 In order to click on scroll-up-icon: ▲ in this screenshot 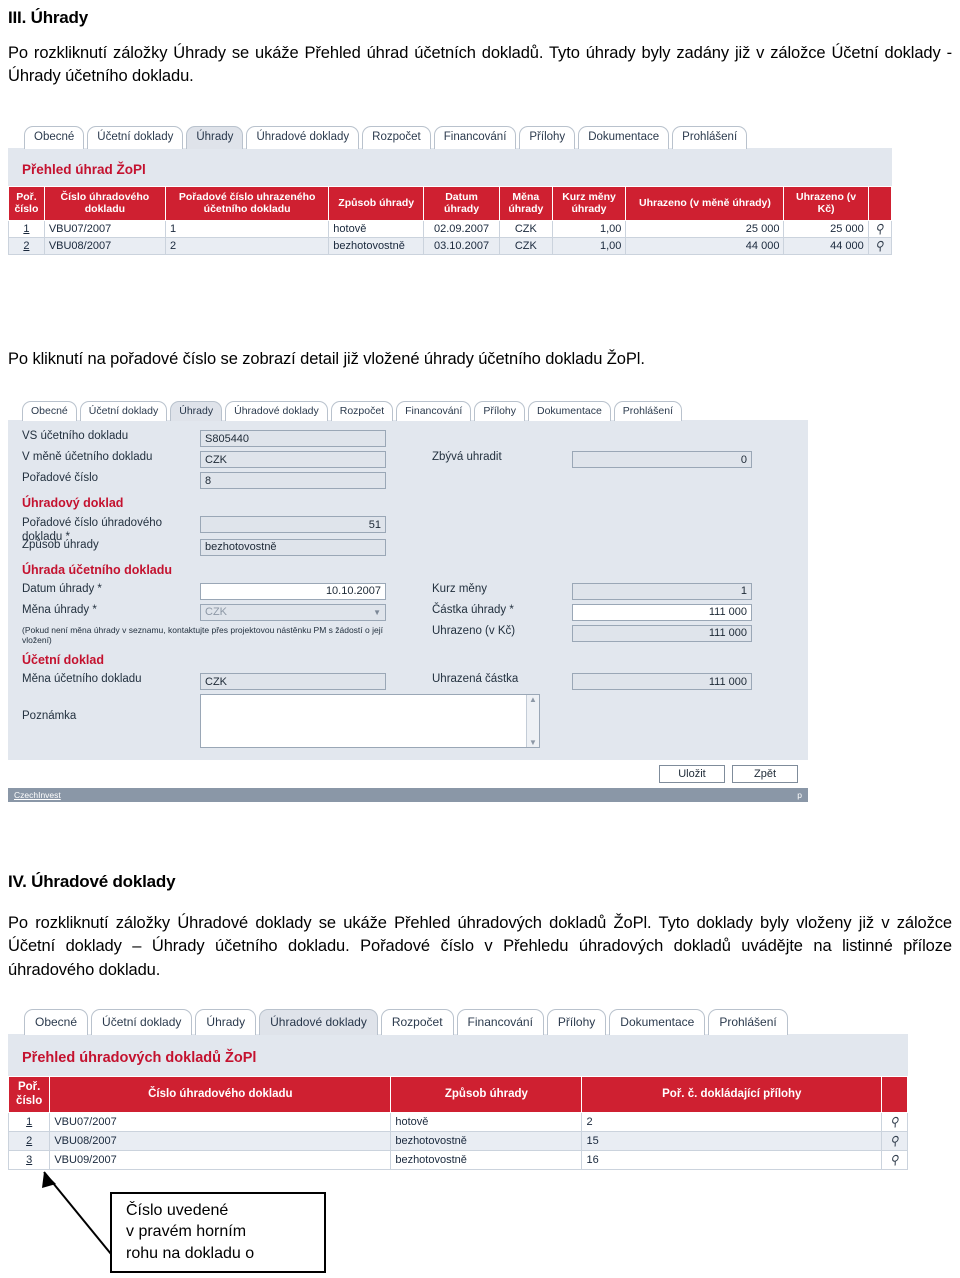, I will do `click(533, 699)`.